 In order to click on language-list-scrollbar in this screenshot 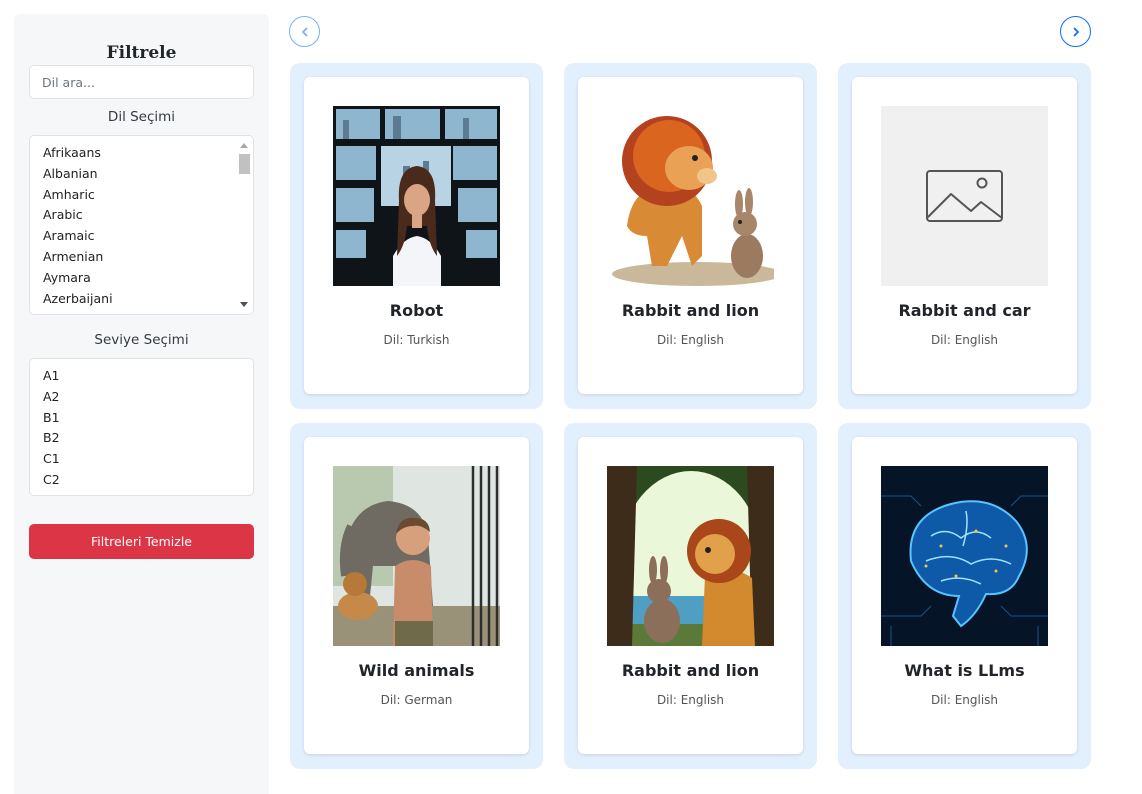, I will do `click(244, 225)`.